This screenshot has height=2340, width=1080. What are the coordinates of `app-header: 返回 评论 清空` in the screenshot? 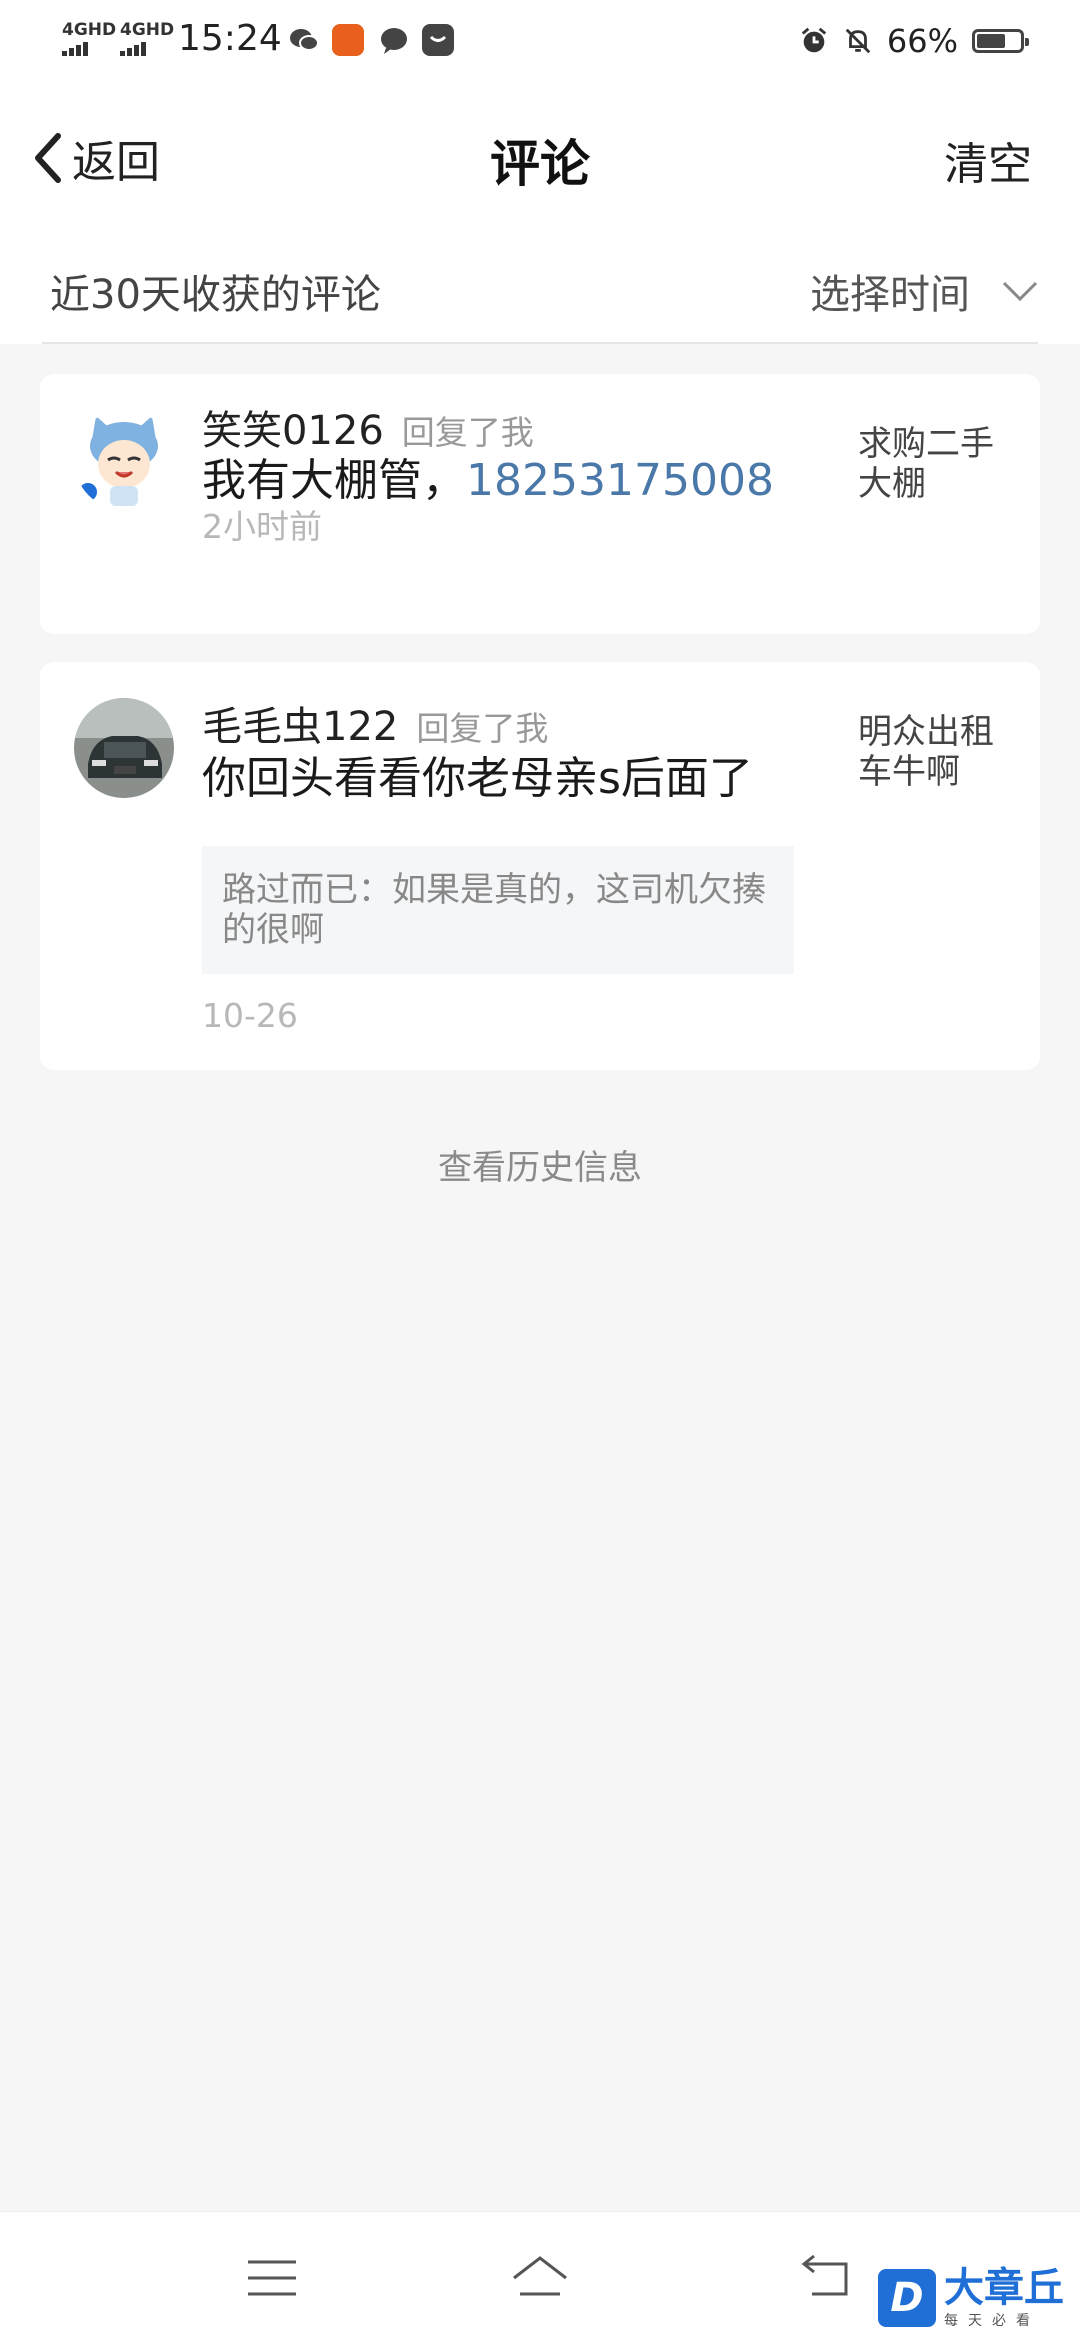 It's located at (540, 156).